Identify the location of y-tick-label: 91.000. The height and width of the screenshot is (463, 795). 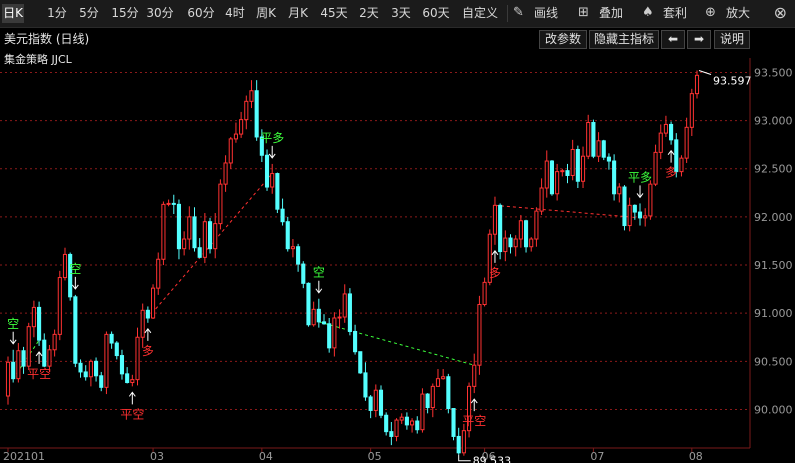
(773, 313).